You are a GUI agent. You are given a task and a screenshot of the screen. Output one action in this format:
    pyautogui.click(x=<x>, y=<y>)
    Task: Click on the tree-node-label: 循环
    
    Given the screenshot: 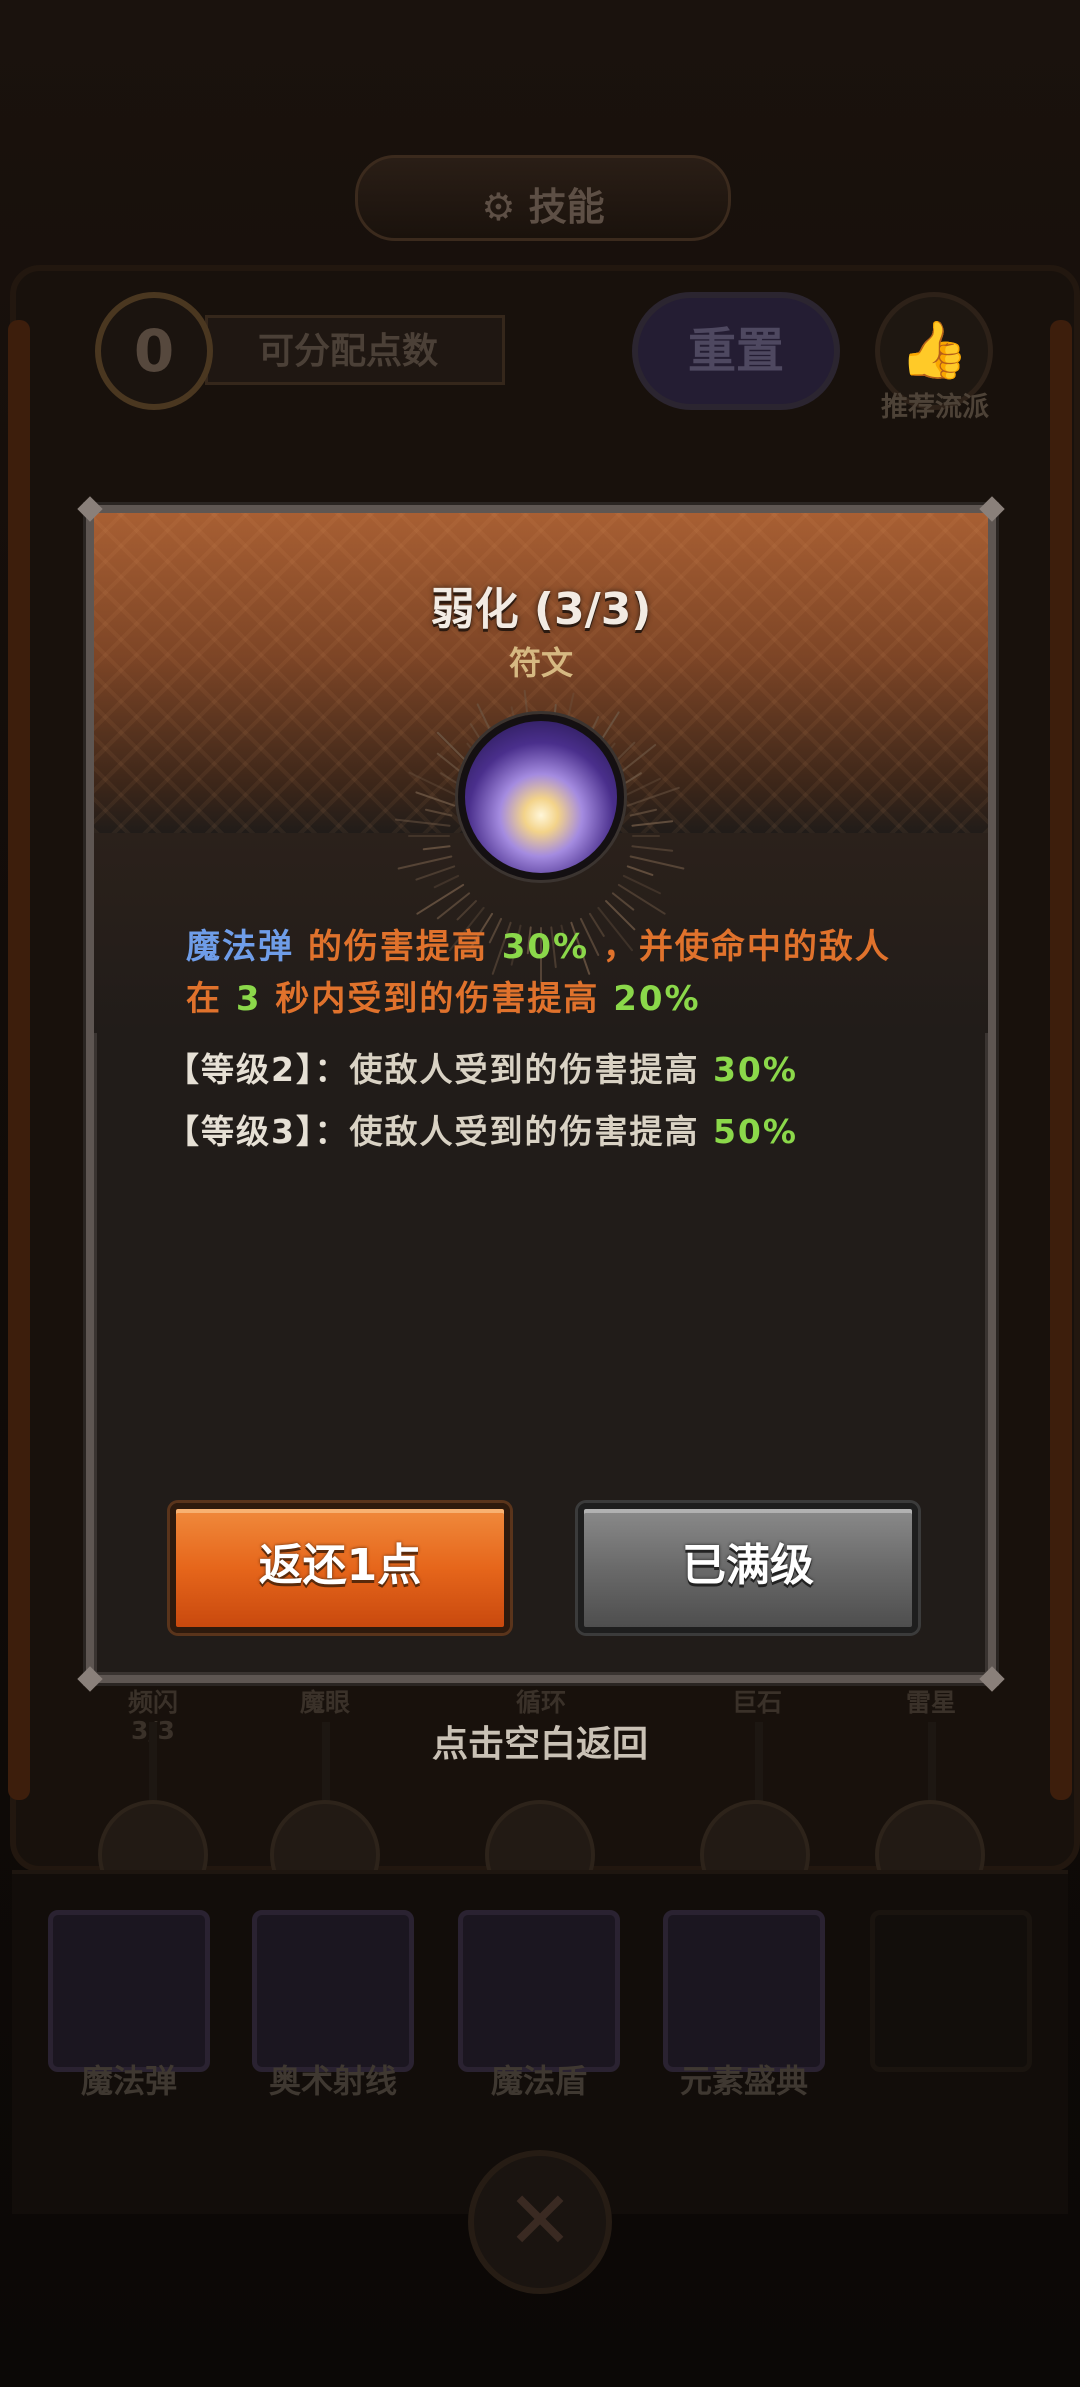 What is the action you would take?
    pyautogui.click(x=540, y=1702)
    